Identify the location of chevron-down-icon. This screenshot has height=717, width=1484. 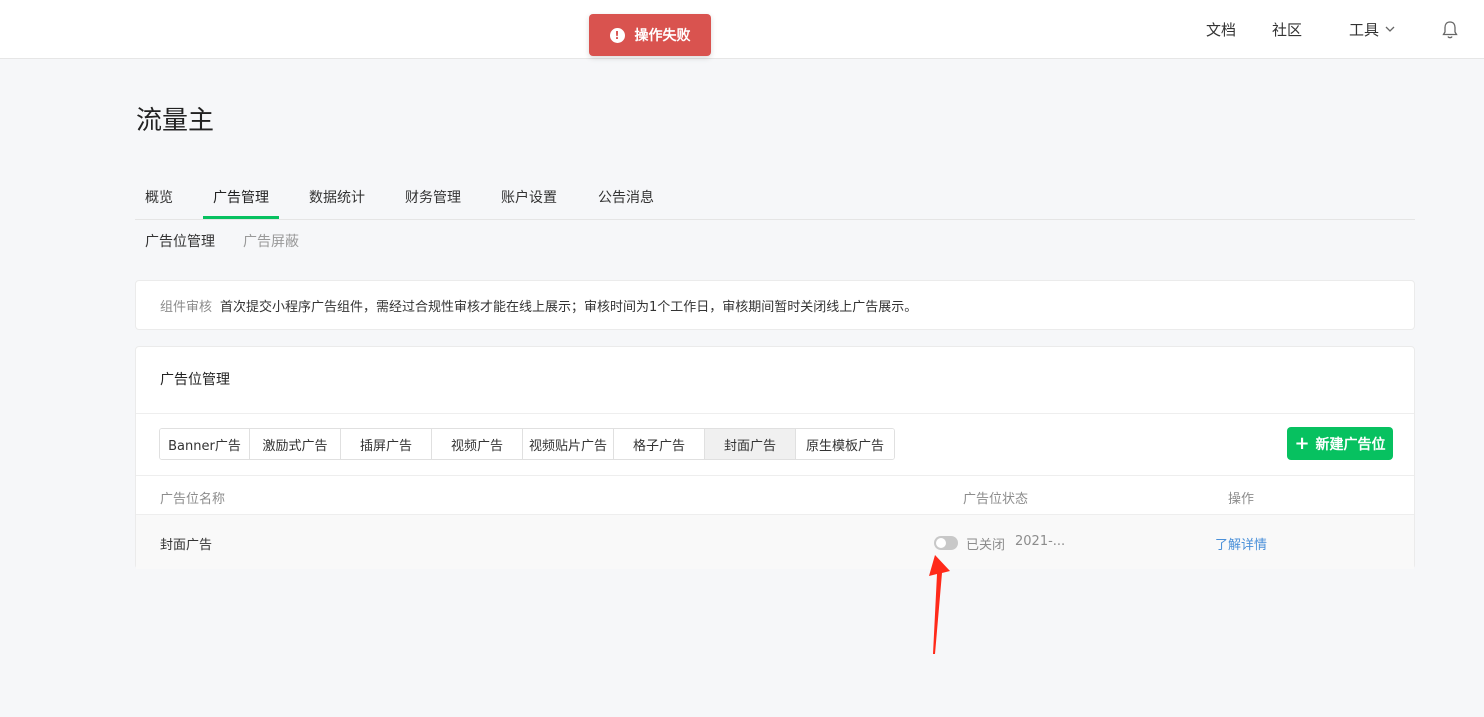
(1390, 29).